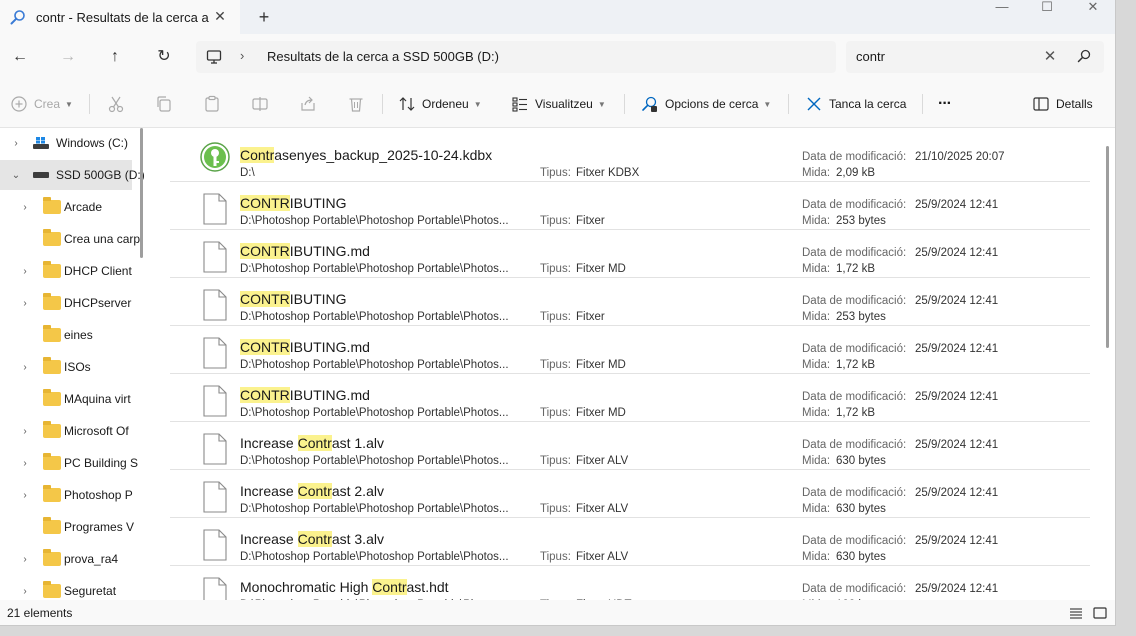 The width and height of the screenshot is (1136, 636). I want to click on search-options-button: Opcions de cerca ▼, so click(706, 104).